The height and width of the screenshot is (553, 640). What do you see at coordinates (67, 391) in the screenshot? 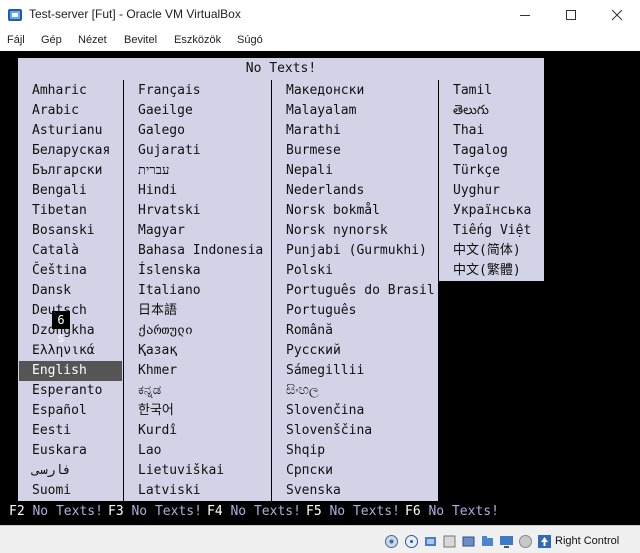
I see `language-option: Esperanto` at bounding box center [67, 391].